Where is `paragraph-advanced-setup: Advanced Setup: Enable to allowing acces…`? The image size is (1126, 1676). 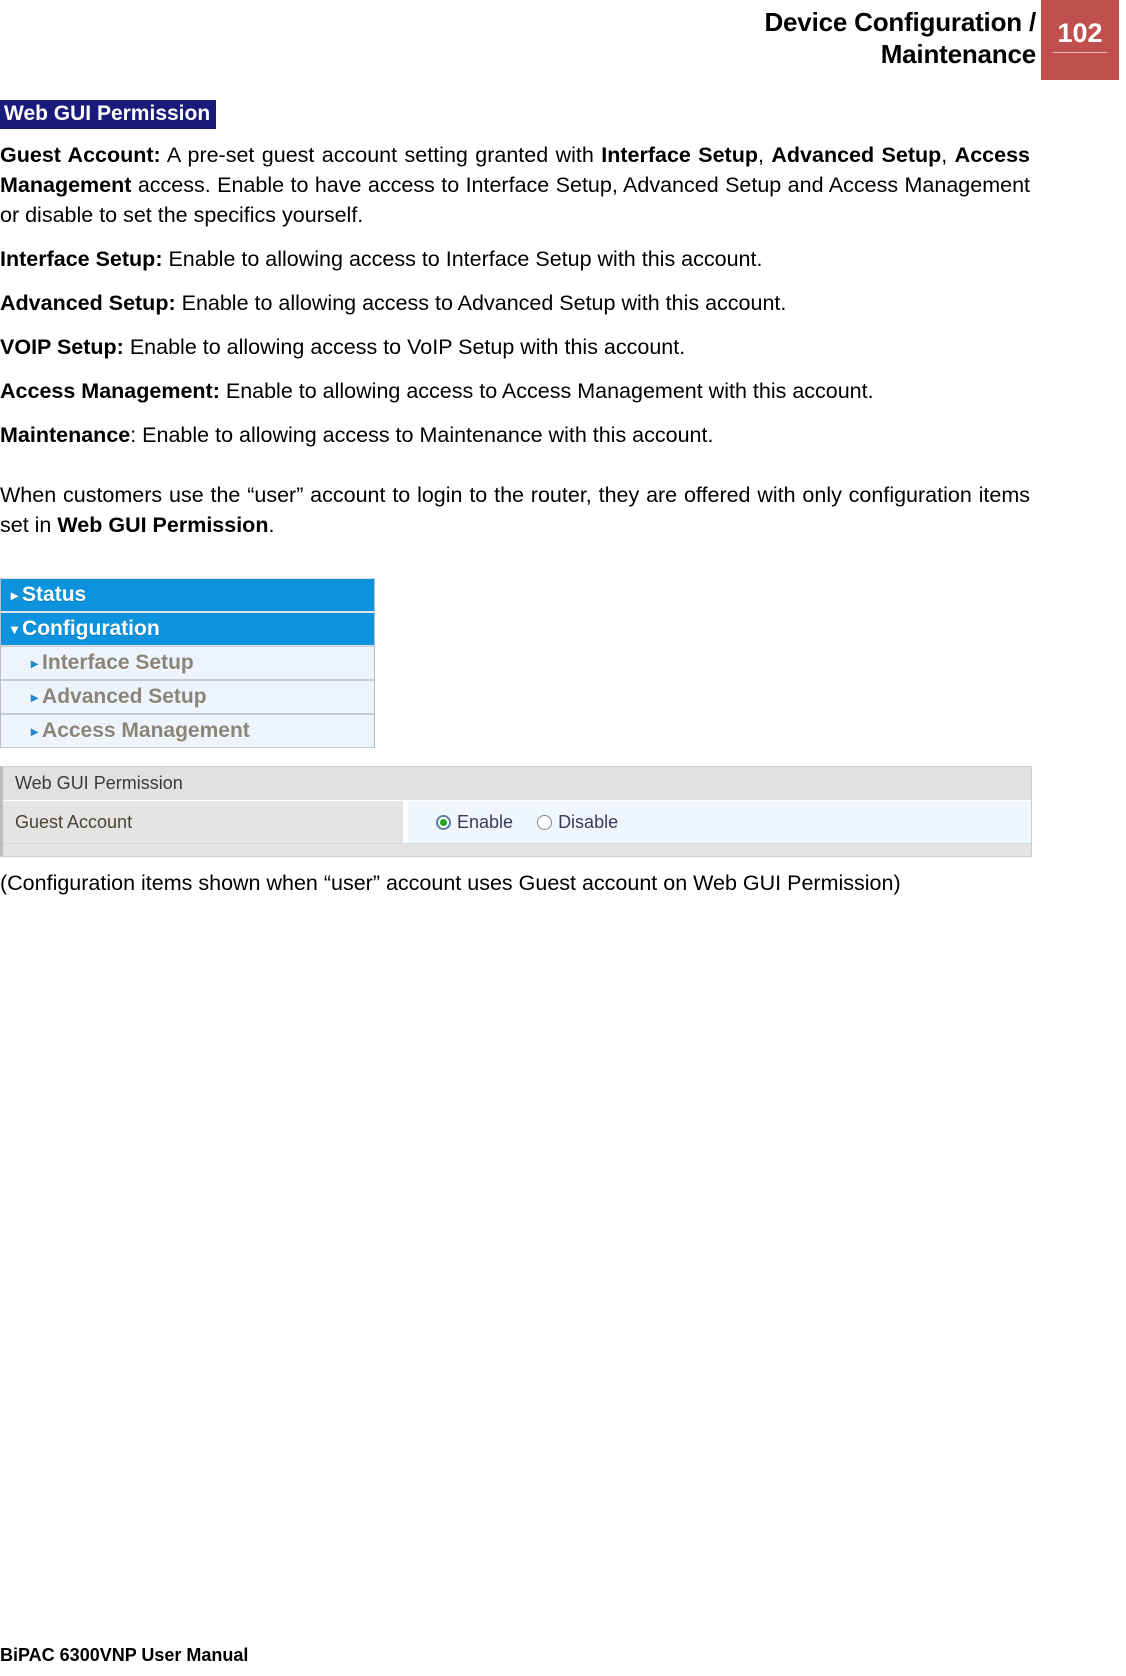
paragraph-advanced-setup: Advanced Setup: Enable to allowing acces… is located at coordinates (515, 303).